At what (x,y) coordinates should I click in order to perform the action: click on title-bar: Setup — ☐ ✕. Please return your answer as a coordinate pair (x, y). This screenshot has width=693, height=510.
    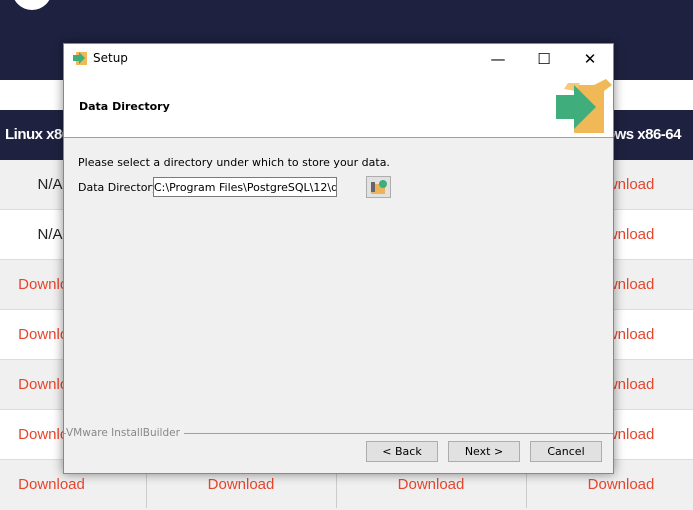
    Looking at the image, I should click on (338, 58).